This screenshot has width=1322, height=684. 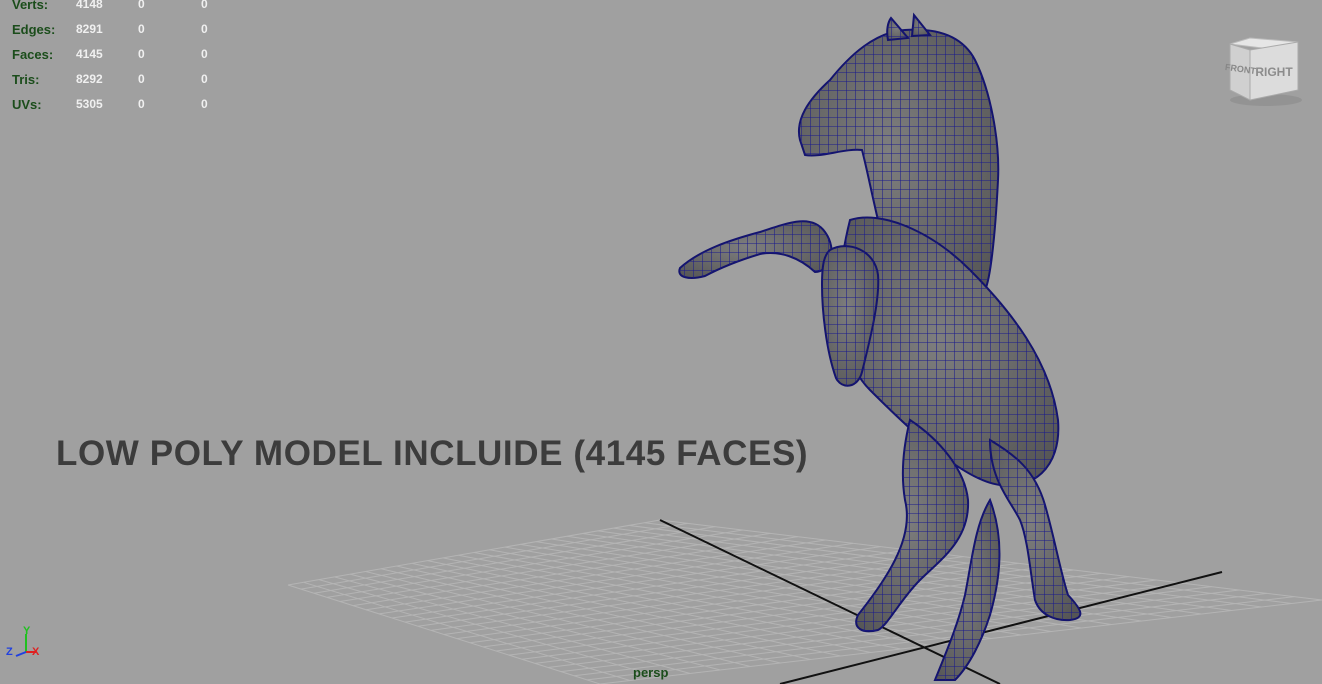 I want to click on hud-value: 4145, so click(x=89, y=54).